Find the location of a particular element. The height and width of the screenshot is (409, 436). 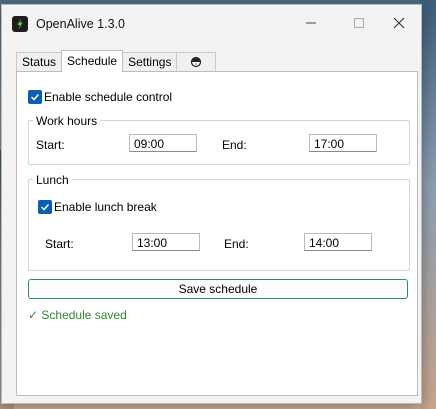

work-end-label: End: is located at coordinates (234, 145).